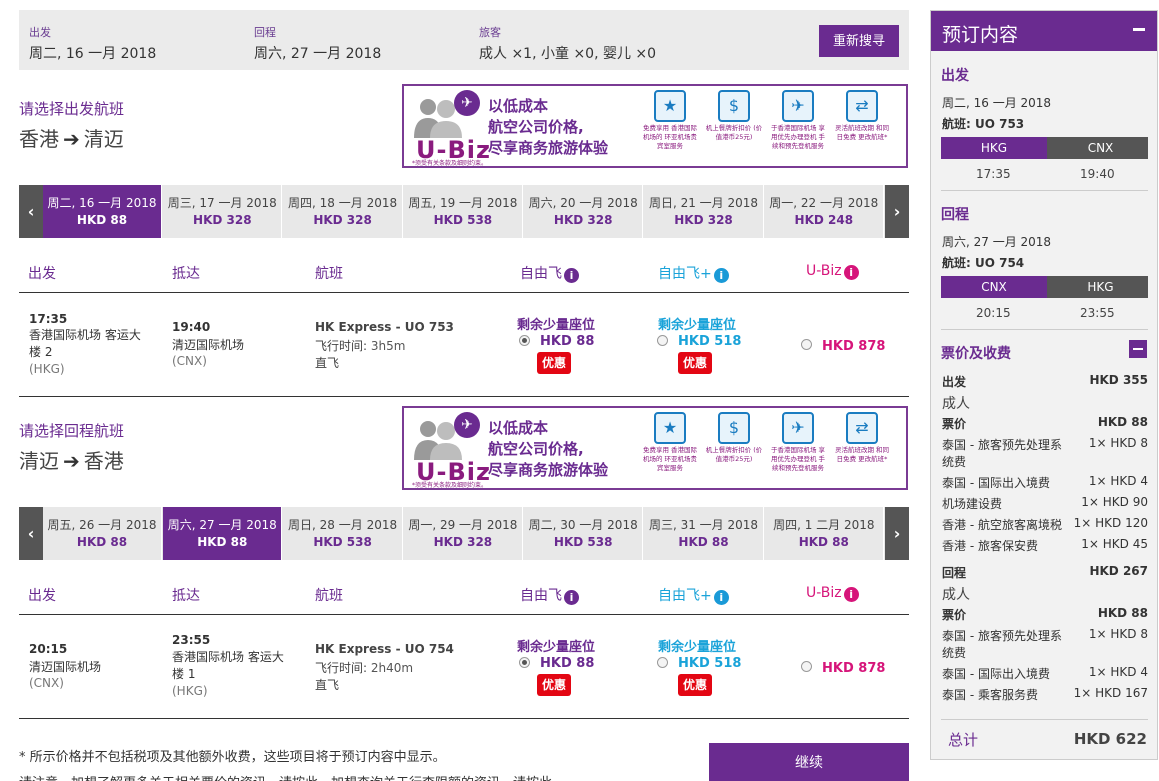 This screenshot has width=1159, height=781. Describe the element at coordinates (862, 132) in the screenshot. I see `banner-feature-caption: 灵活航班改期 和同日免费 更改航班*` at that location.